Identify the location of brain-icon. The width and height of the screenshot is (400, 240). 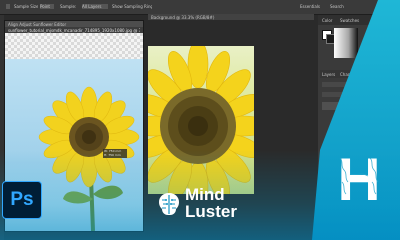
(169, 204).